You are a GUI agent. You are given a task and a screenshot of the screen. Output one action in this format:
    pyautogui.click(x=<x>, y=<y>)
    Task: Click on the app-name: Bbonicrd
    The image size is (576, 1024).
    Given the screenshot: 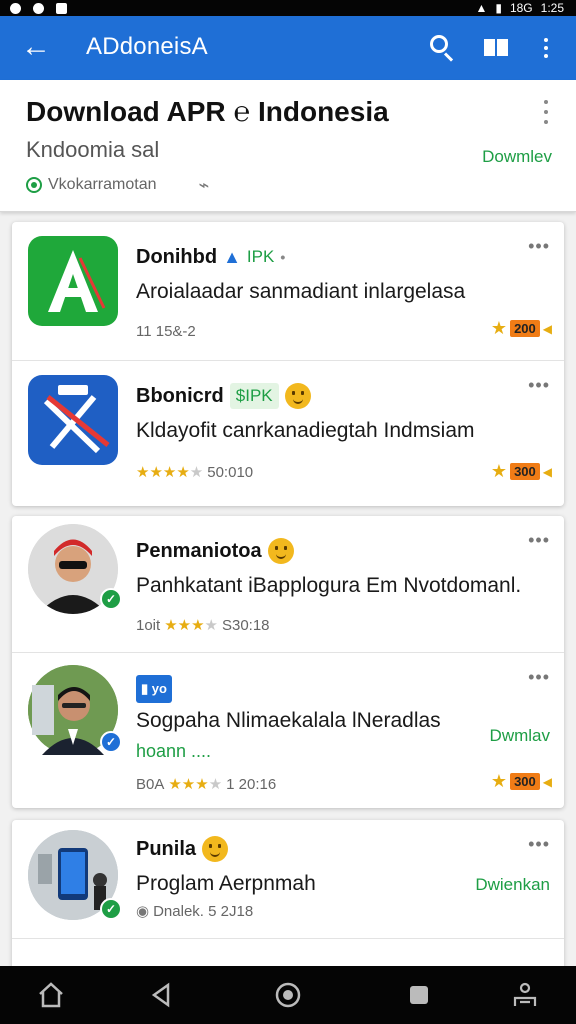 What is the action you would take?
    pyautogui.click(x=180, y=396)
    